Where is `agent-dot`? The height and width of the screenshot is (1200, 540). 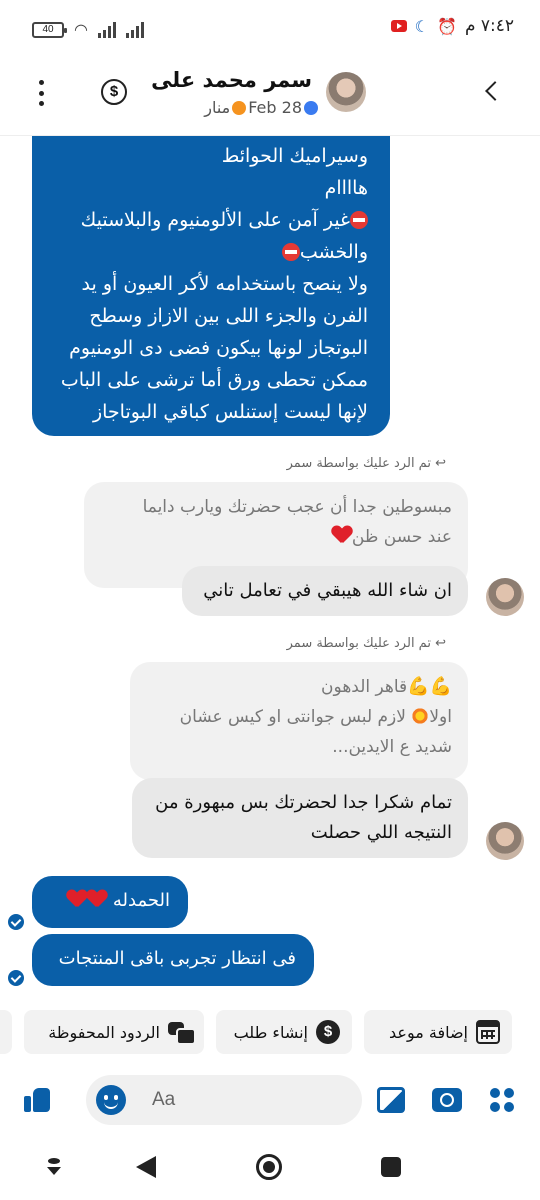
agent-dot is located at coordinates (239, 107).